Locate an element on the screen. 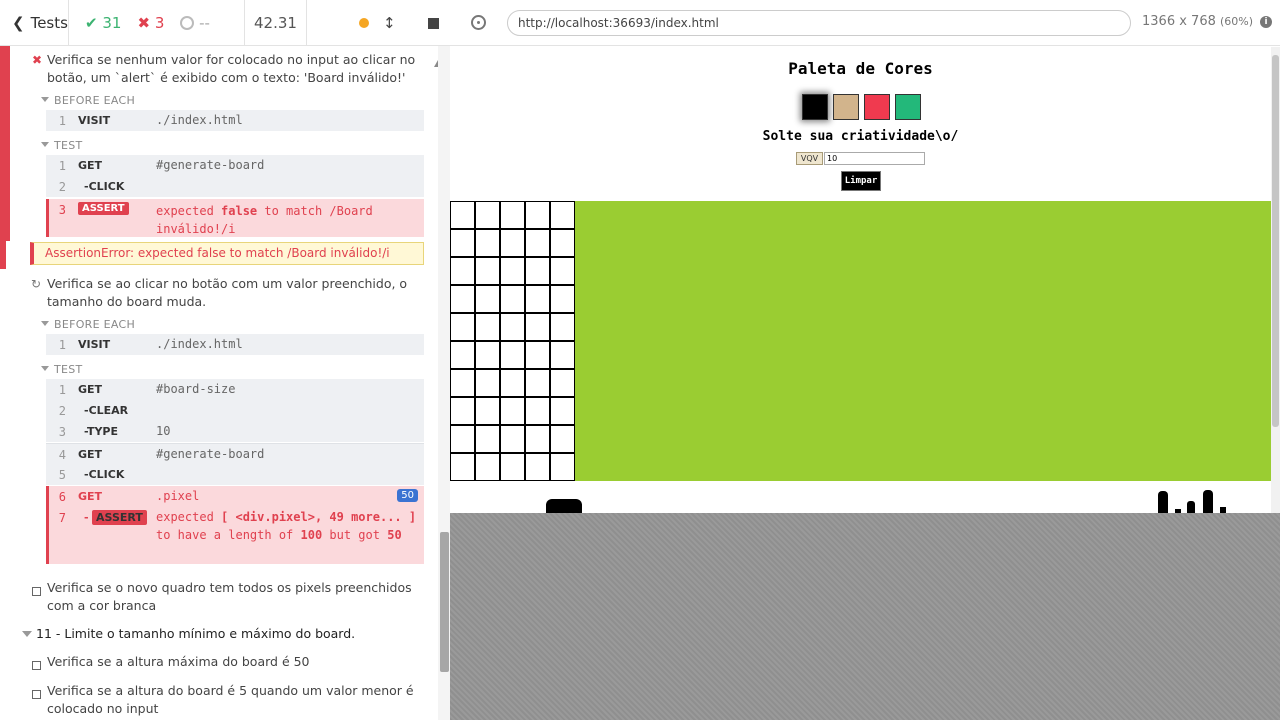  command-row: 4 GET #generate-board is located at coordinates (235, 453).